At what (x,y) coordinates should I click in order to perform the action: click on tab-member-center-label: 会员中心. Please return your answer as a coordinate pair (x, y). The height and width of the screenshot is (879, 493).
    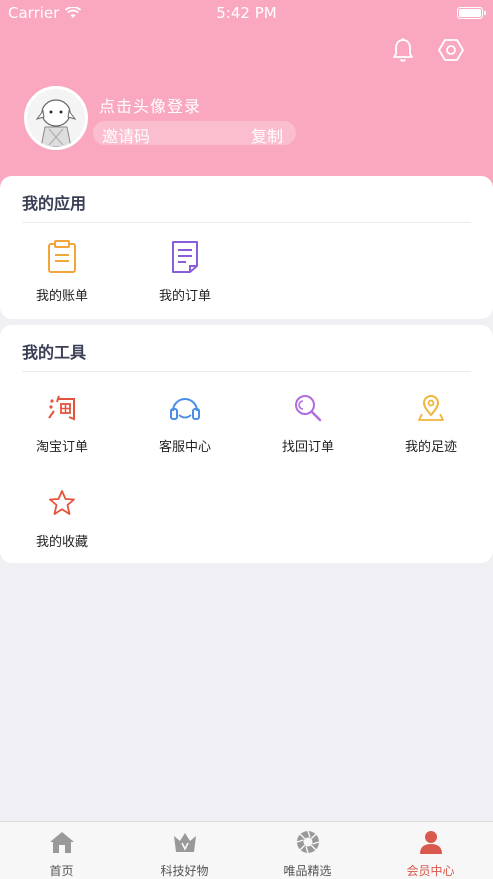
    Looking at the image, I should click on (430, 871).